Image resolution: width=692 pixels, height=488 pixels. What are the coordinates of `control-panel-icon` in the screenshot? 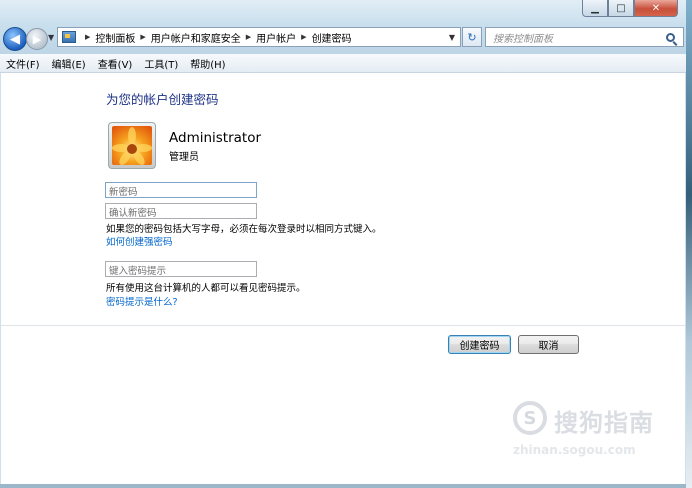 It's located at (69, 37).